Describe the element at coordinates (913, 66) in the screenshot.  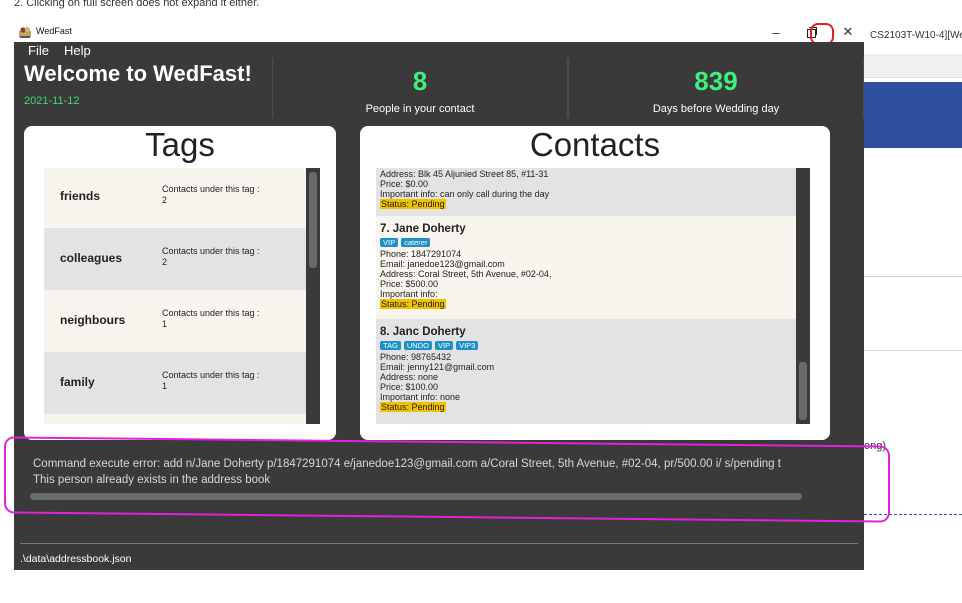
I see `background-address-bar` at that location.